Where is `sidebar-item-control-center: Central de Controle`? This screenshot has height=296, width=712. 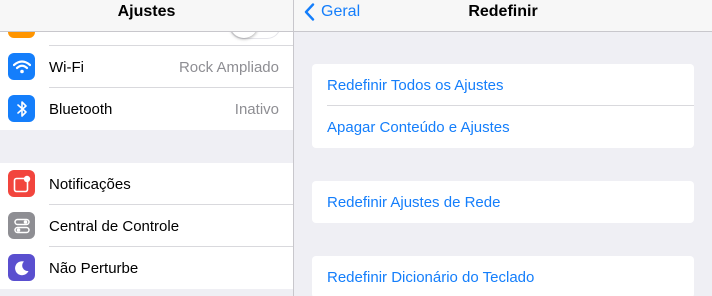
sidebar-item-control-center: Central de Controle is located at coordinates (146, 226).